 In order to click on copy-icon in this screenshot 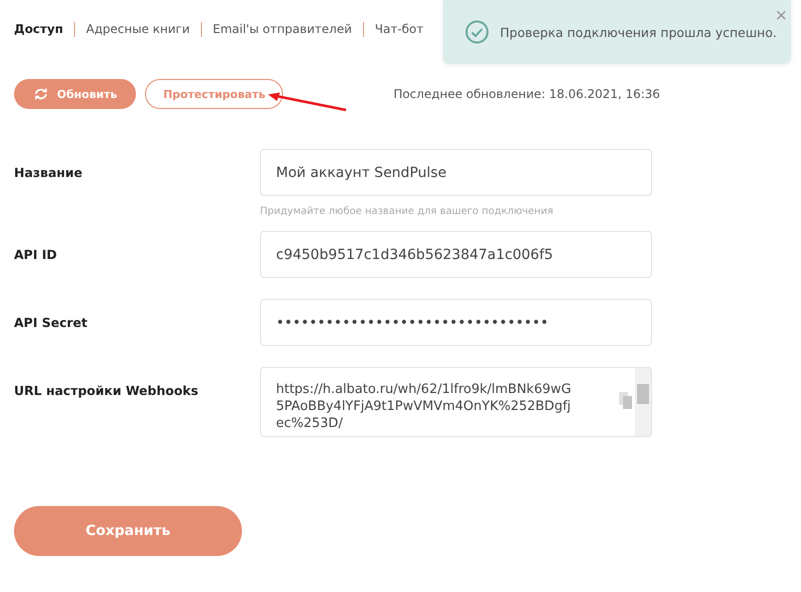, I will do `click(626, 401)`.